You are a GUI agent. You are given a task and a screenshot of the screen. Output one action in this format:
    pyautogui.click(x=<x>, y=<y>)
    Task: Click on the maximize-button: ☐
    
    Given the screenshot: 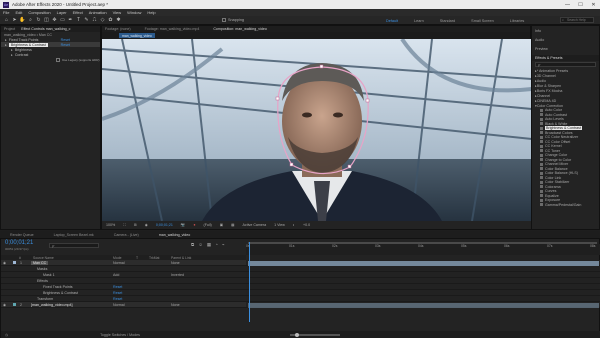 What is the action you would take?
    pyautogui.click(x=580, y=4)
    